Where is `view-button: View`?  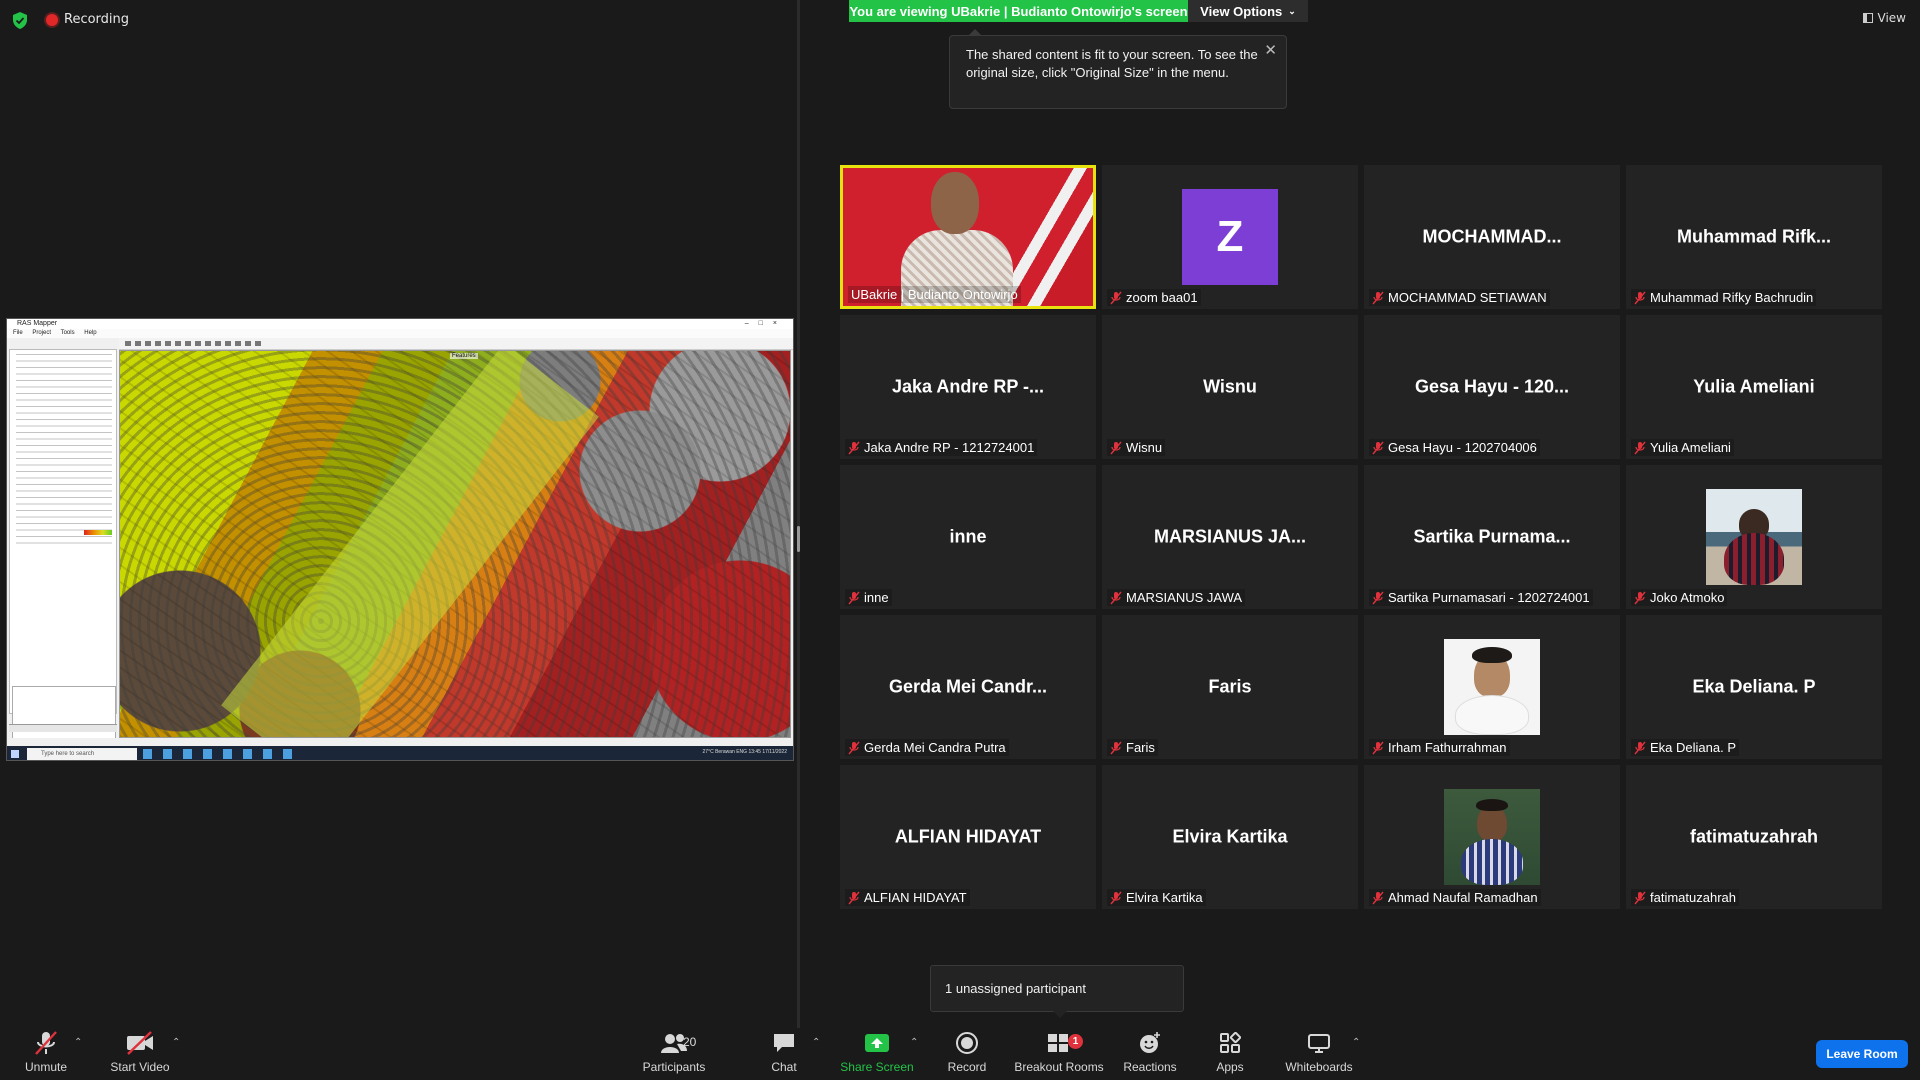 view-button: View is located at coordinates (1884, 18).